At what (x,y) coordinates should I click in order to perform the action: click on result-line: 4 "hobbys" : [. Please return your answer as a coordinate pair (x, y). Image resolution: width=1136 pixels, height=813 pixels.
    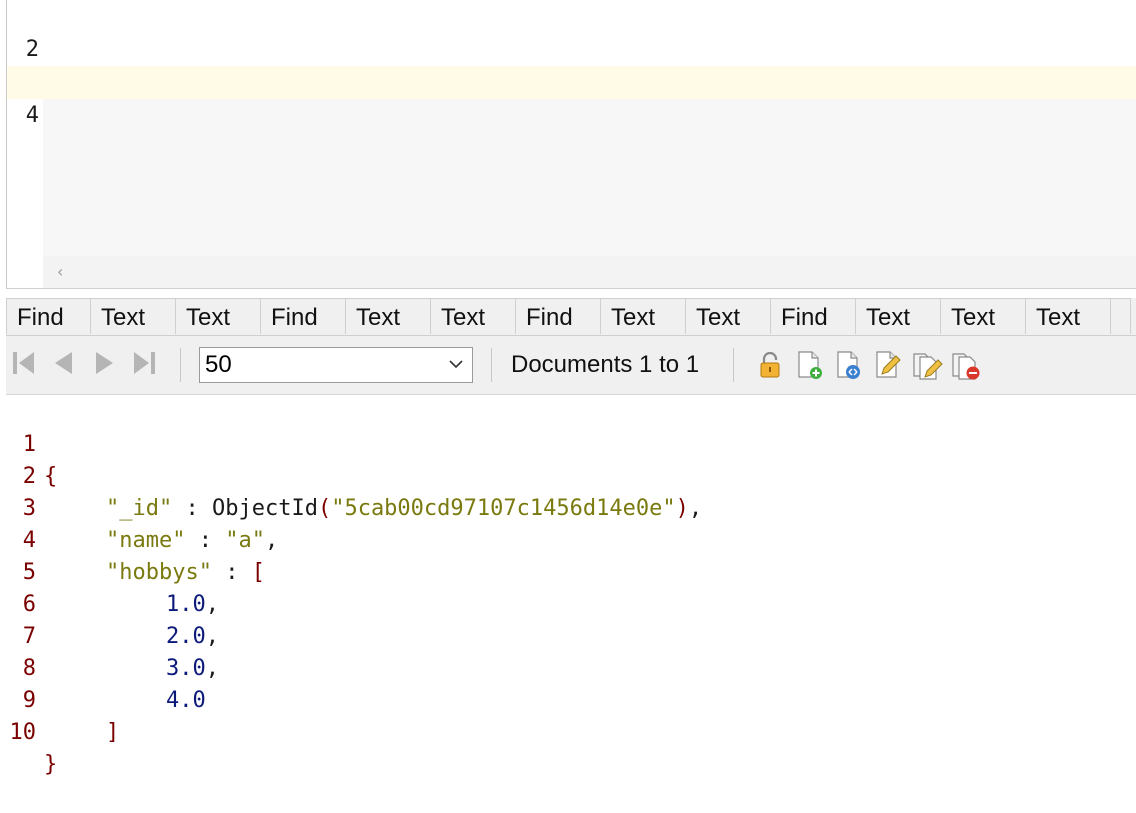
    Looking at the image, I should click on (571, 539).